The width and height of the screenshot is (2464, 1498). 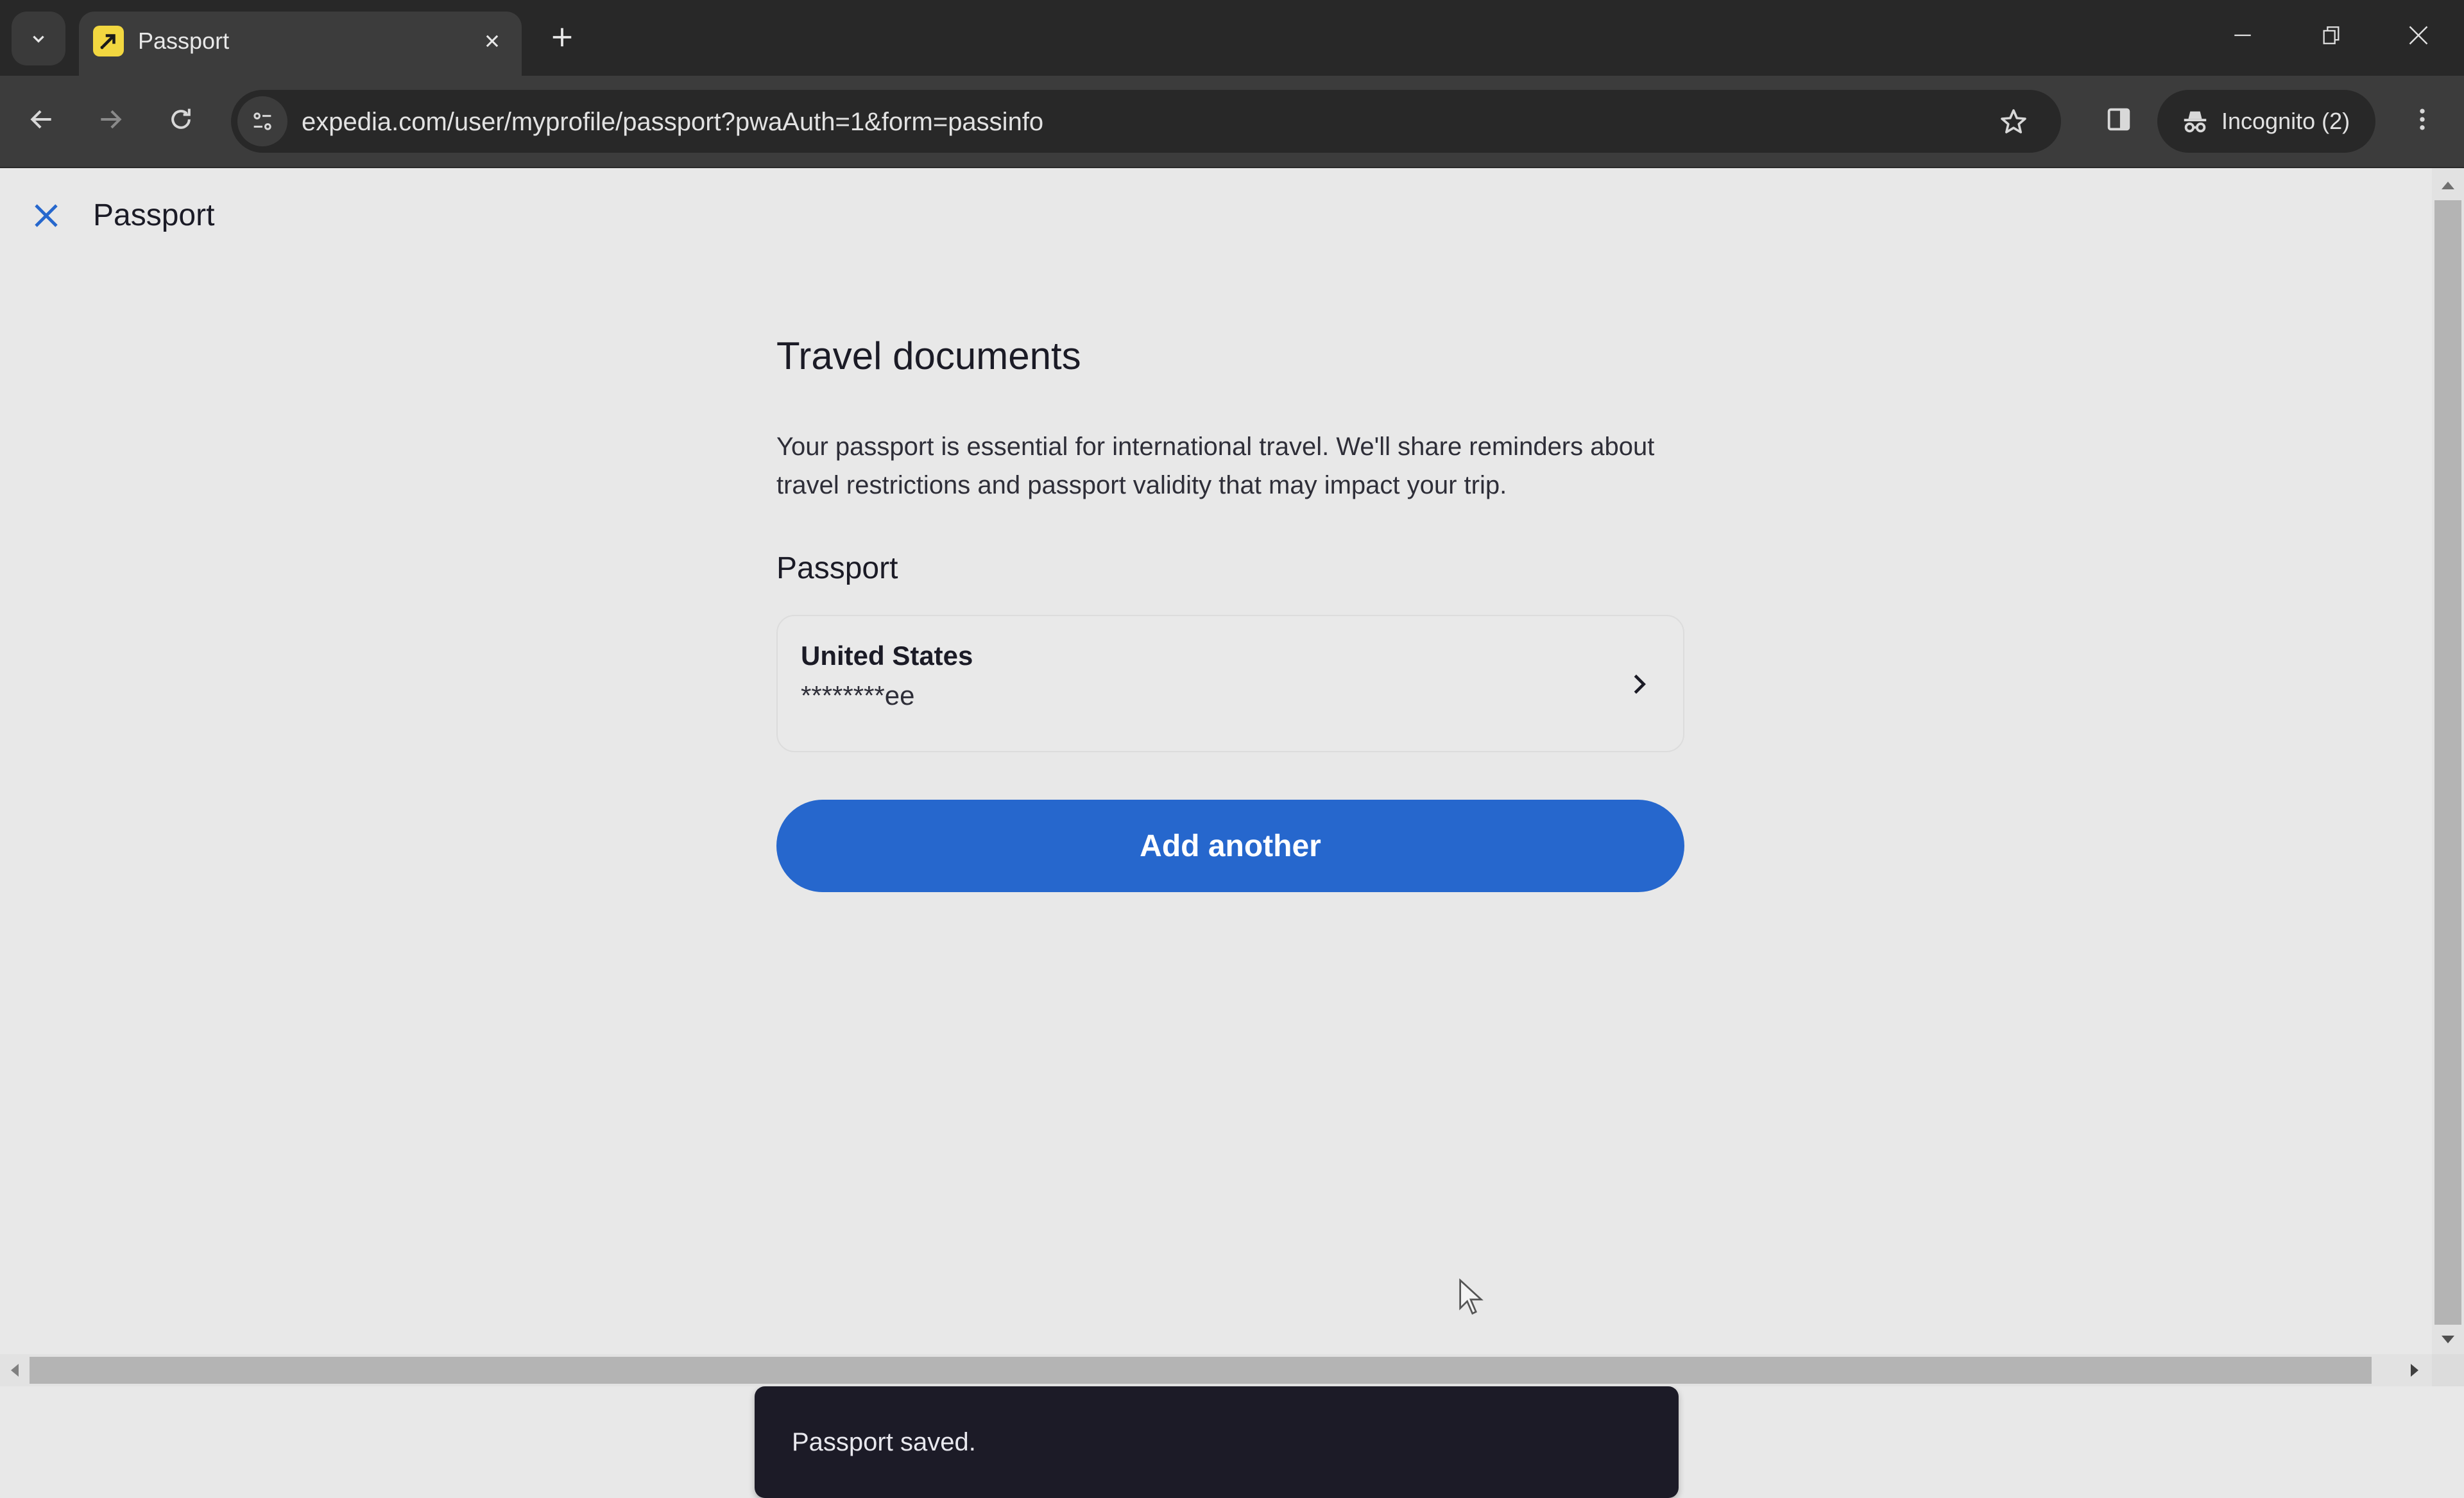 I want to click on bookmark-button, so click(x=2014, y=122).